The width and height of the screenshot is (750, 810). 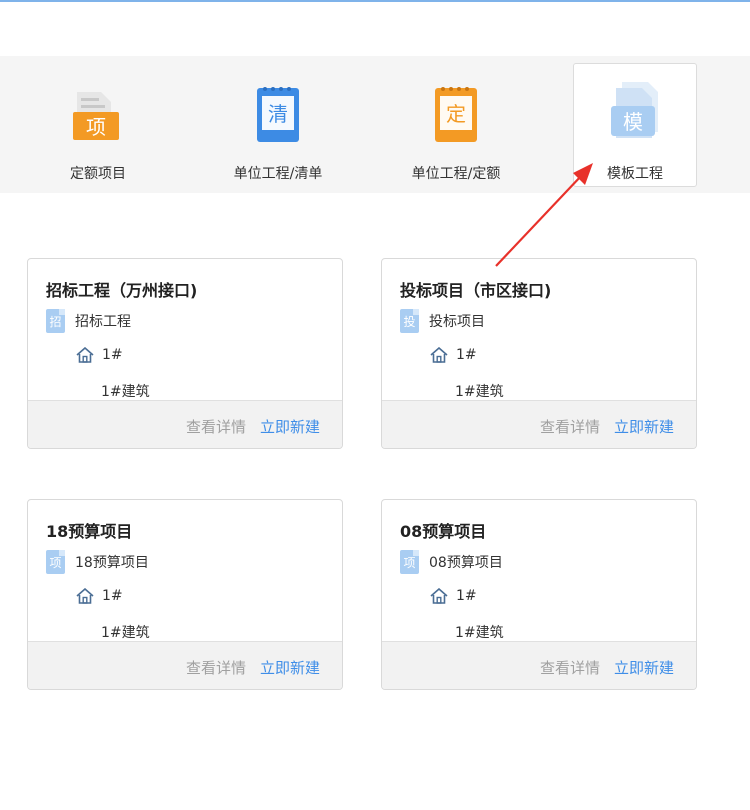 I want to click on project-name: 18预算项目, so click(x=112, y=563).